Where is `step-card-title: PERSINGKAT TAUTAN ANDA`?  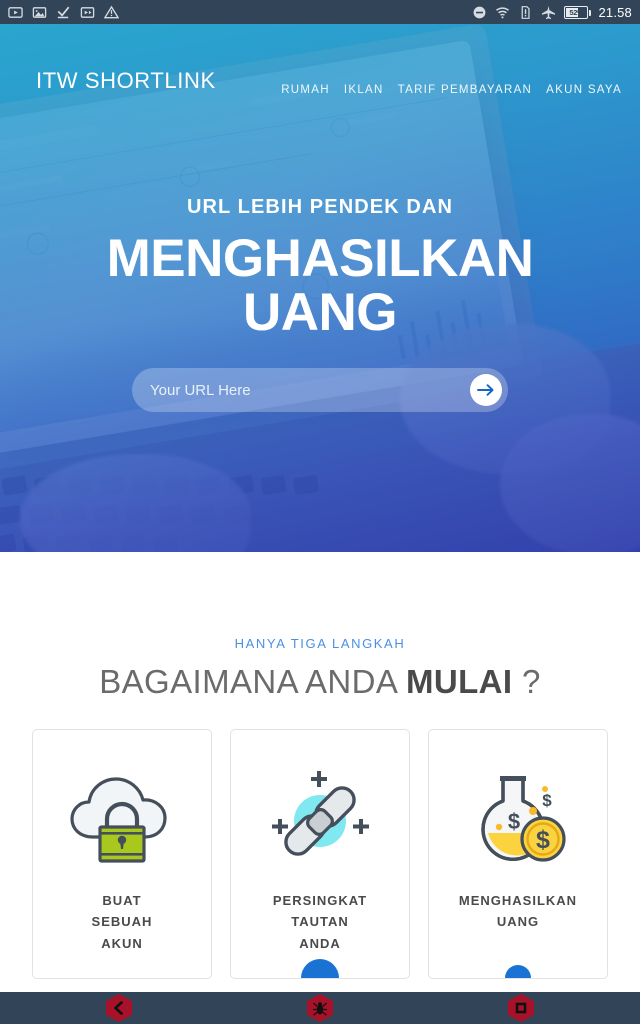 step-card-title: PERSINGKAT TAUTAN ANDA is located at coordinates (320, 922).